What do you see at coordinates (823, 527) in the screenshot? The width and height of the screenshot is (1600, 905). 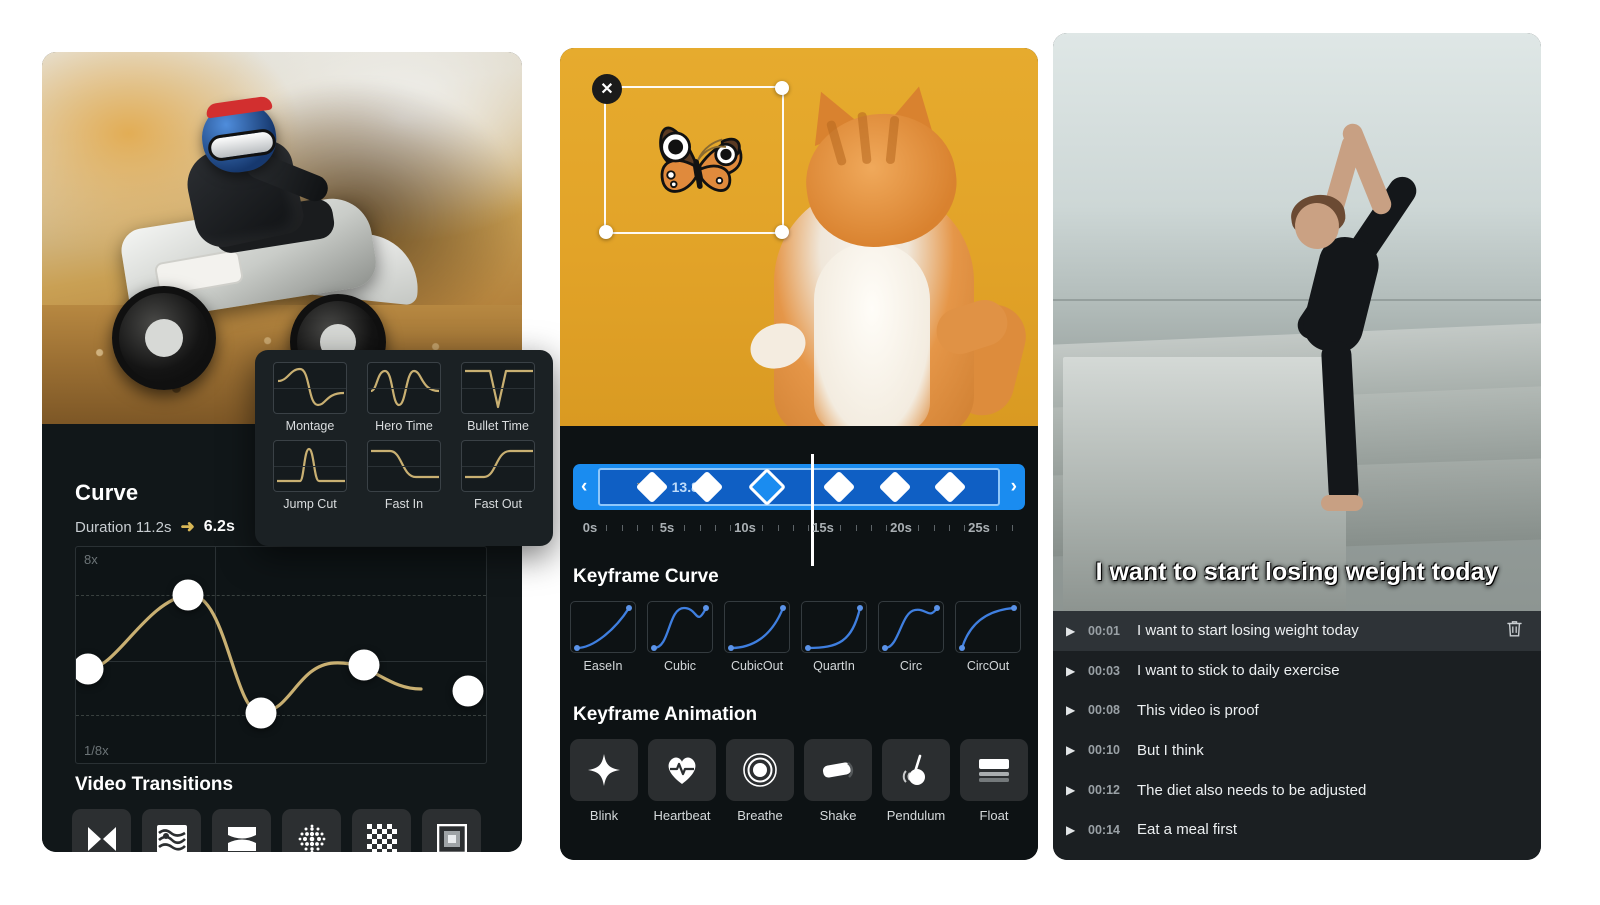 I see `ruler-tick-label: 15s` at bounding box center [823, 527].